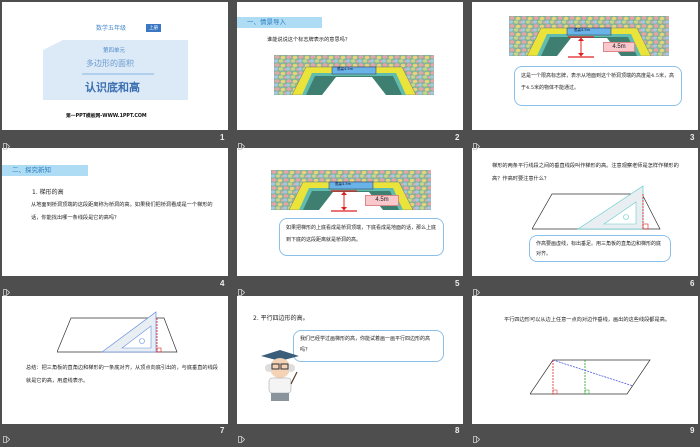  I want to click on parallelogram-heights-figure, so click(590, 377).